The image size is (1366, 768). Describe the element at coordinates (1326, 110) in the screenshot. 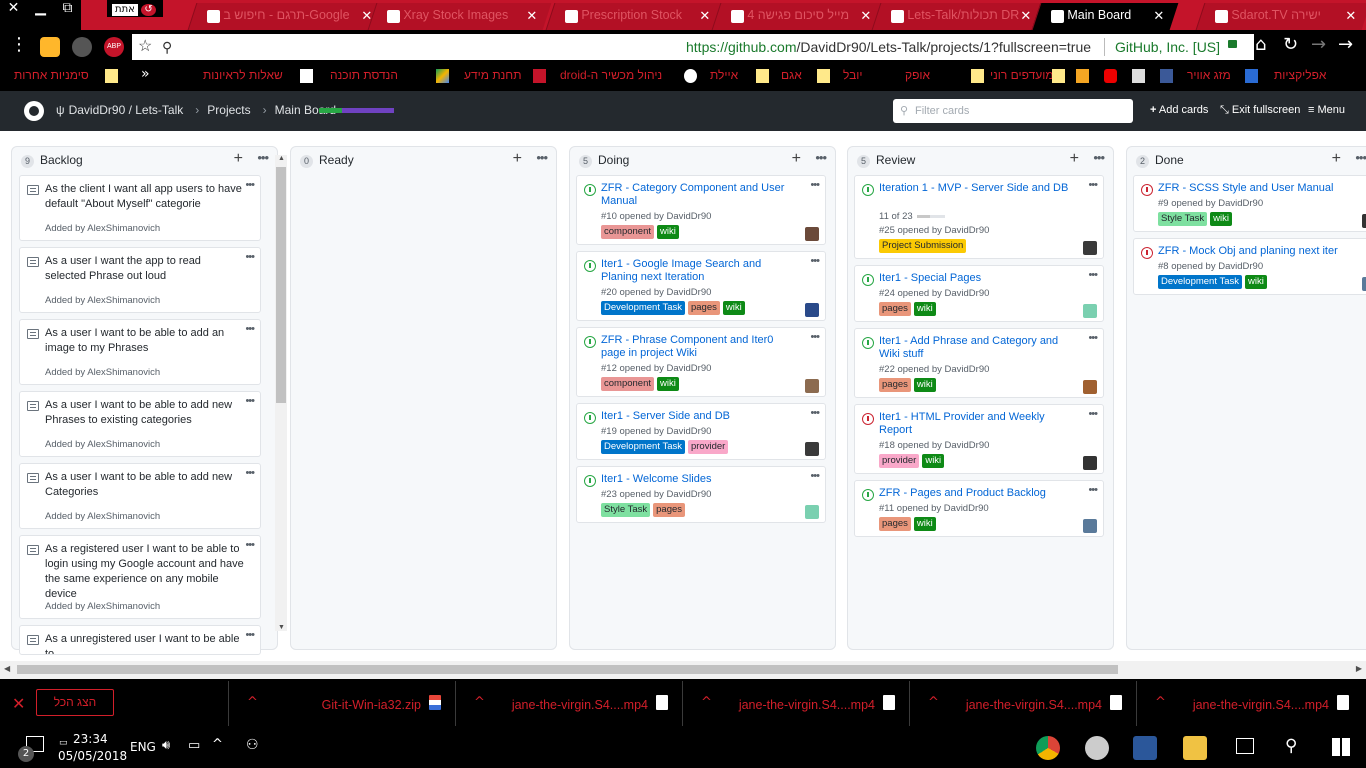

I see `menu-button: ≡ Menu` at that location.